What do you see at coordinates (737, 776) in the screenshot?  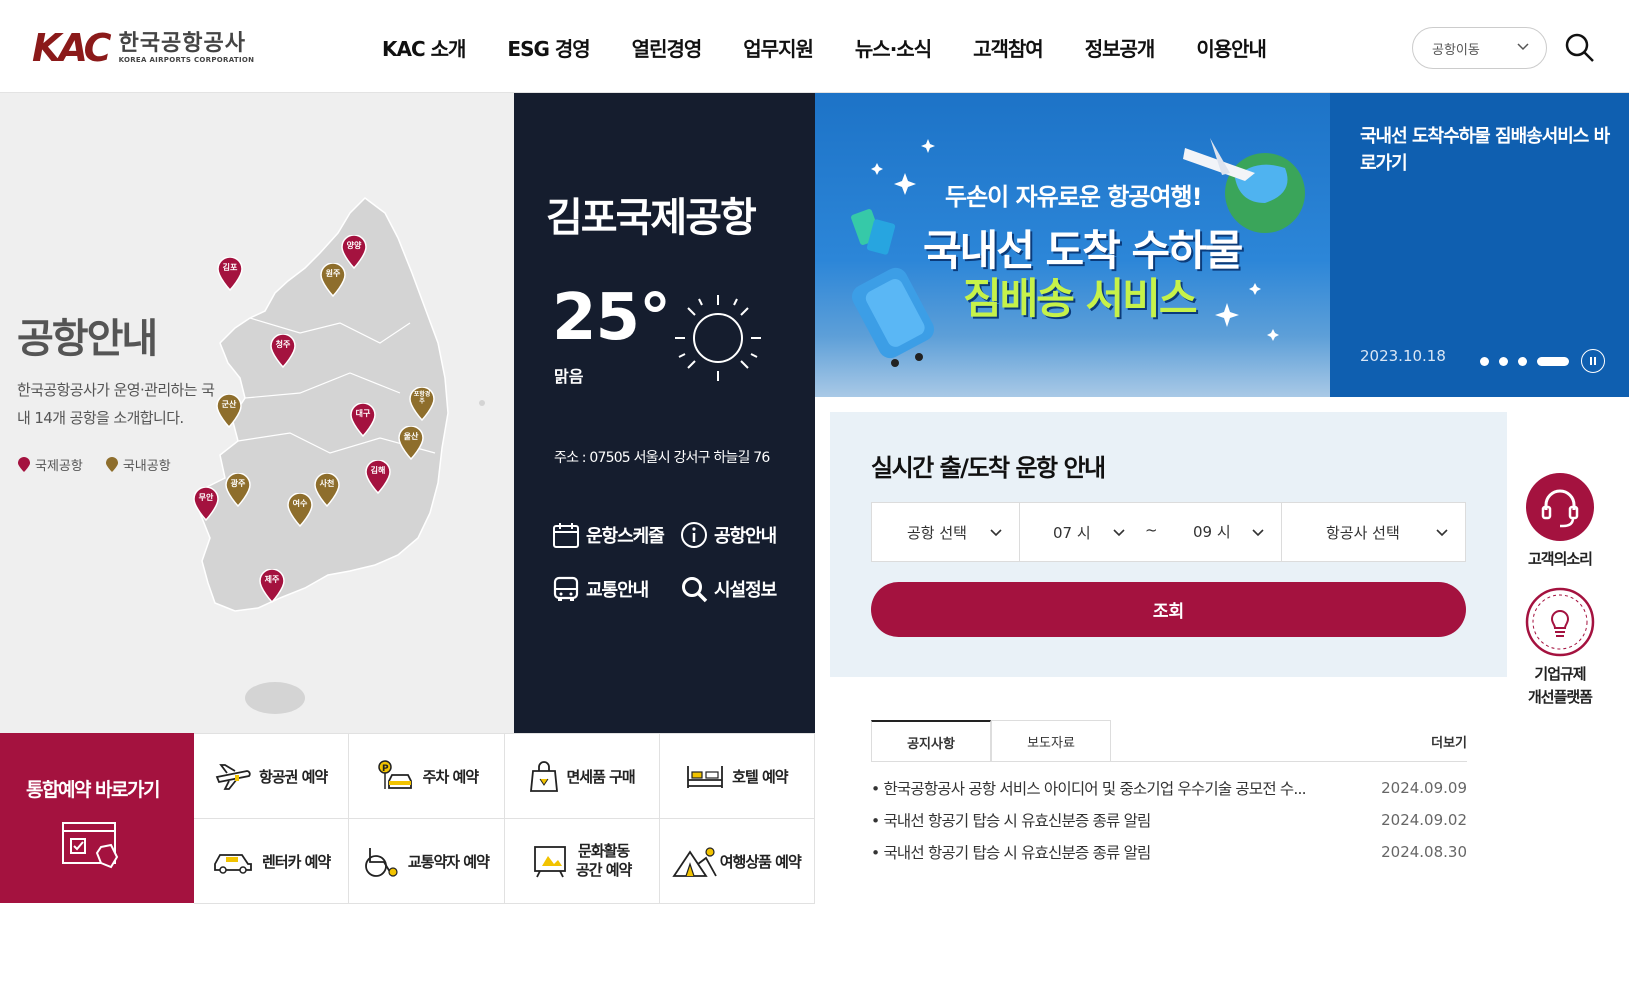 I see `hotel-booking: 호텔 예약` at bounding box center [737, 776].